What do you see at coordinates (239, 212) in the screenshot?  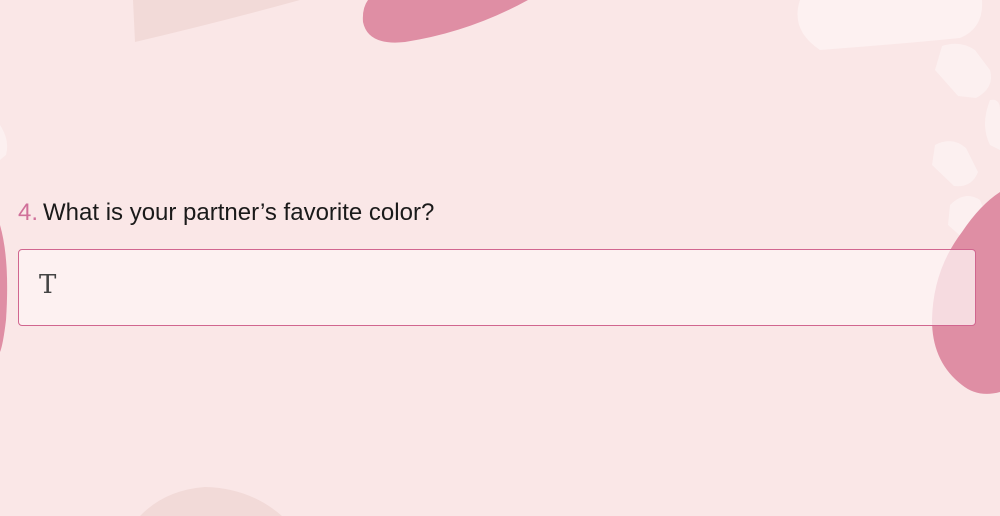 I see `question-text: What is your partner’s favorite color?` at bounding box center [239, 212].